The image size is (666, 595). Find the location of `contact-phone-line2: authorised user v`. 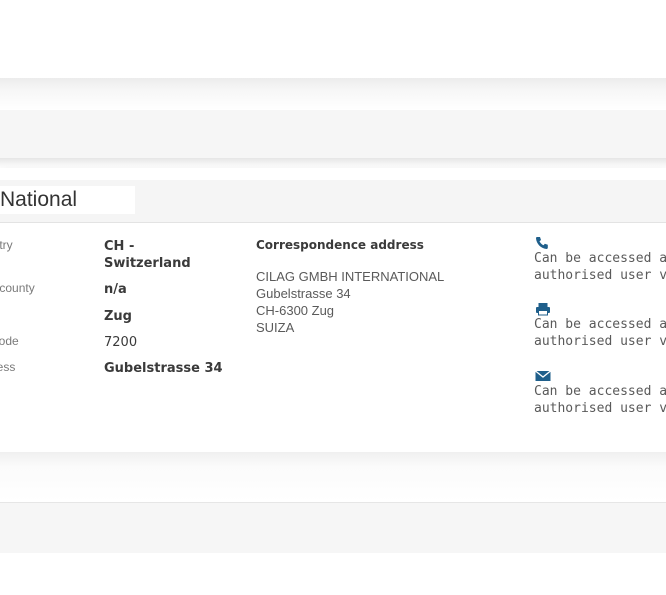

contact-phone-line2: authorised user v is located at coordinates (600, 275).